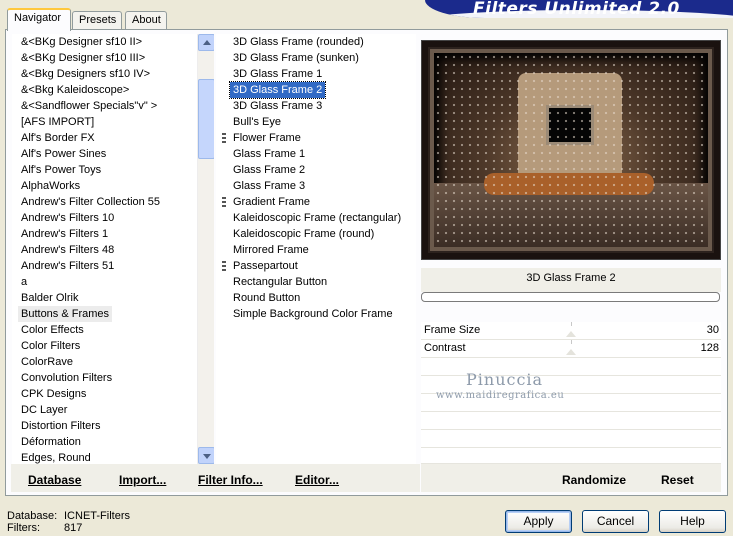 The height and width of the screenshot is (536, 733). I want to click on filter-item: Gradient Frame, so click(267, 202).